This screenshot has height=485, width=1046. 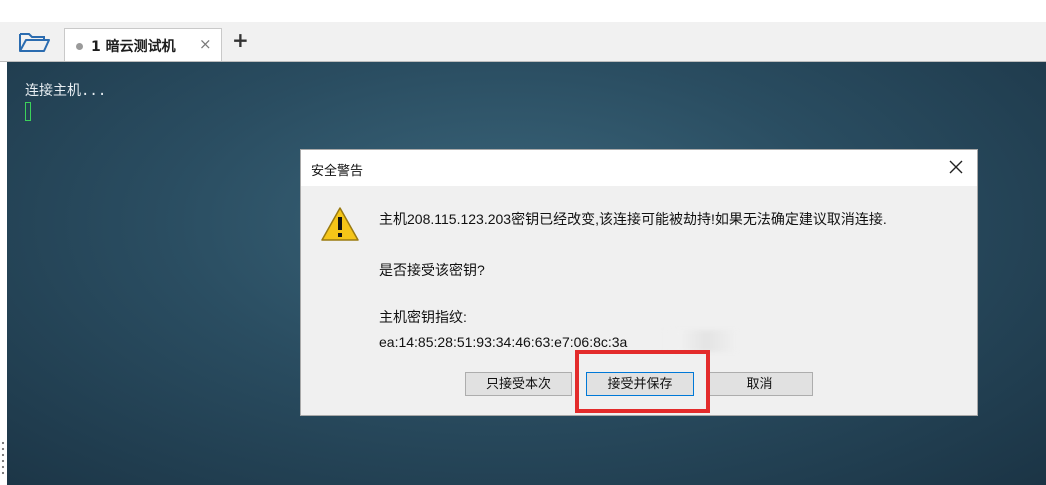 What do you see at coordinates (699, 341) in the screenshot?
I see `redaction-blur` at bounding box center [699, 341].